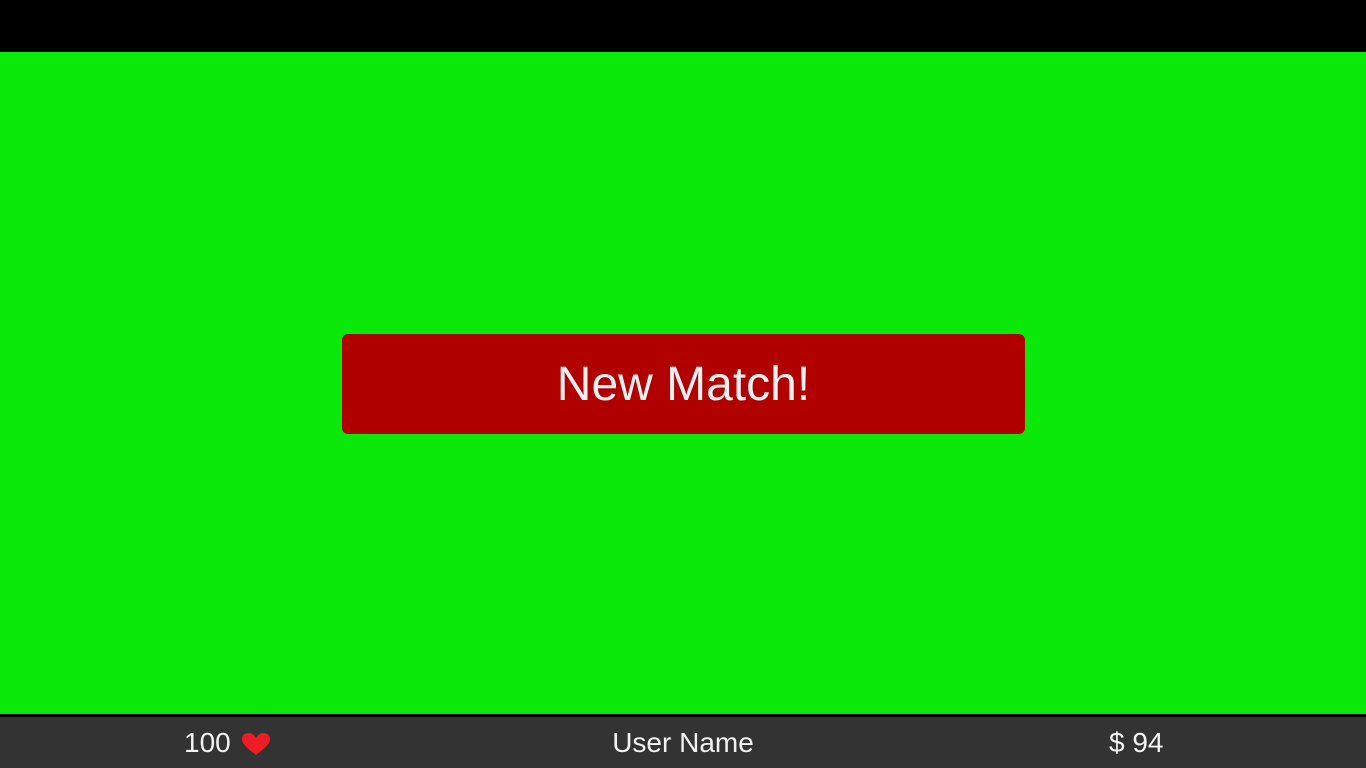 The image size is (1366, 768). I want to click on status-bar: 100 User Name $ 94, so click(683, 742).